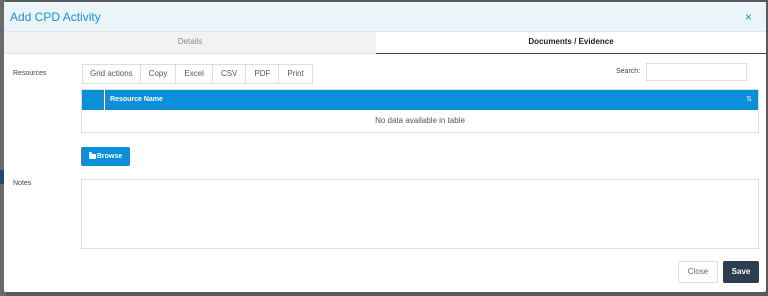 The height and width of the screenshot is (296, 768). I want to click on table-header-row: Resource Name ⇅, so click(420, 100).